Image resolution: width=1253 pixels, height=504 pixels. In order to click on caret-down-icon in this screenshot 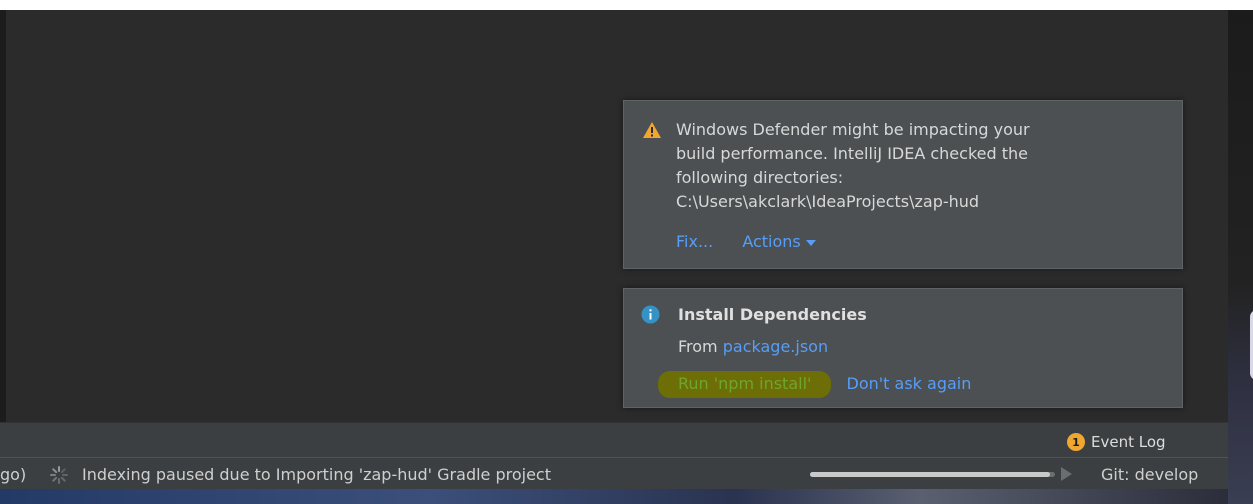, I will do `click(810, 242)`.